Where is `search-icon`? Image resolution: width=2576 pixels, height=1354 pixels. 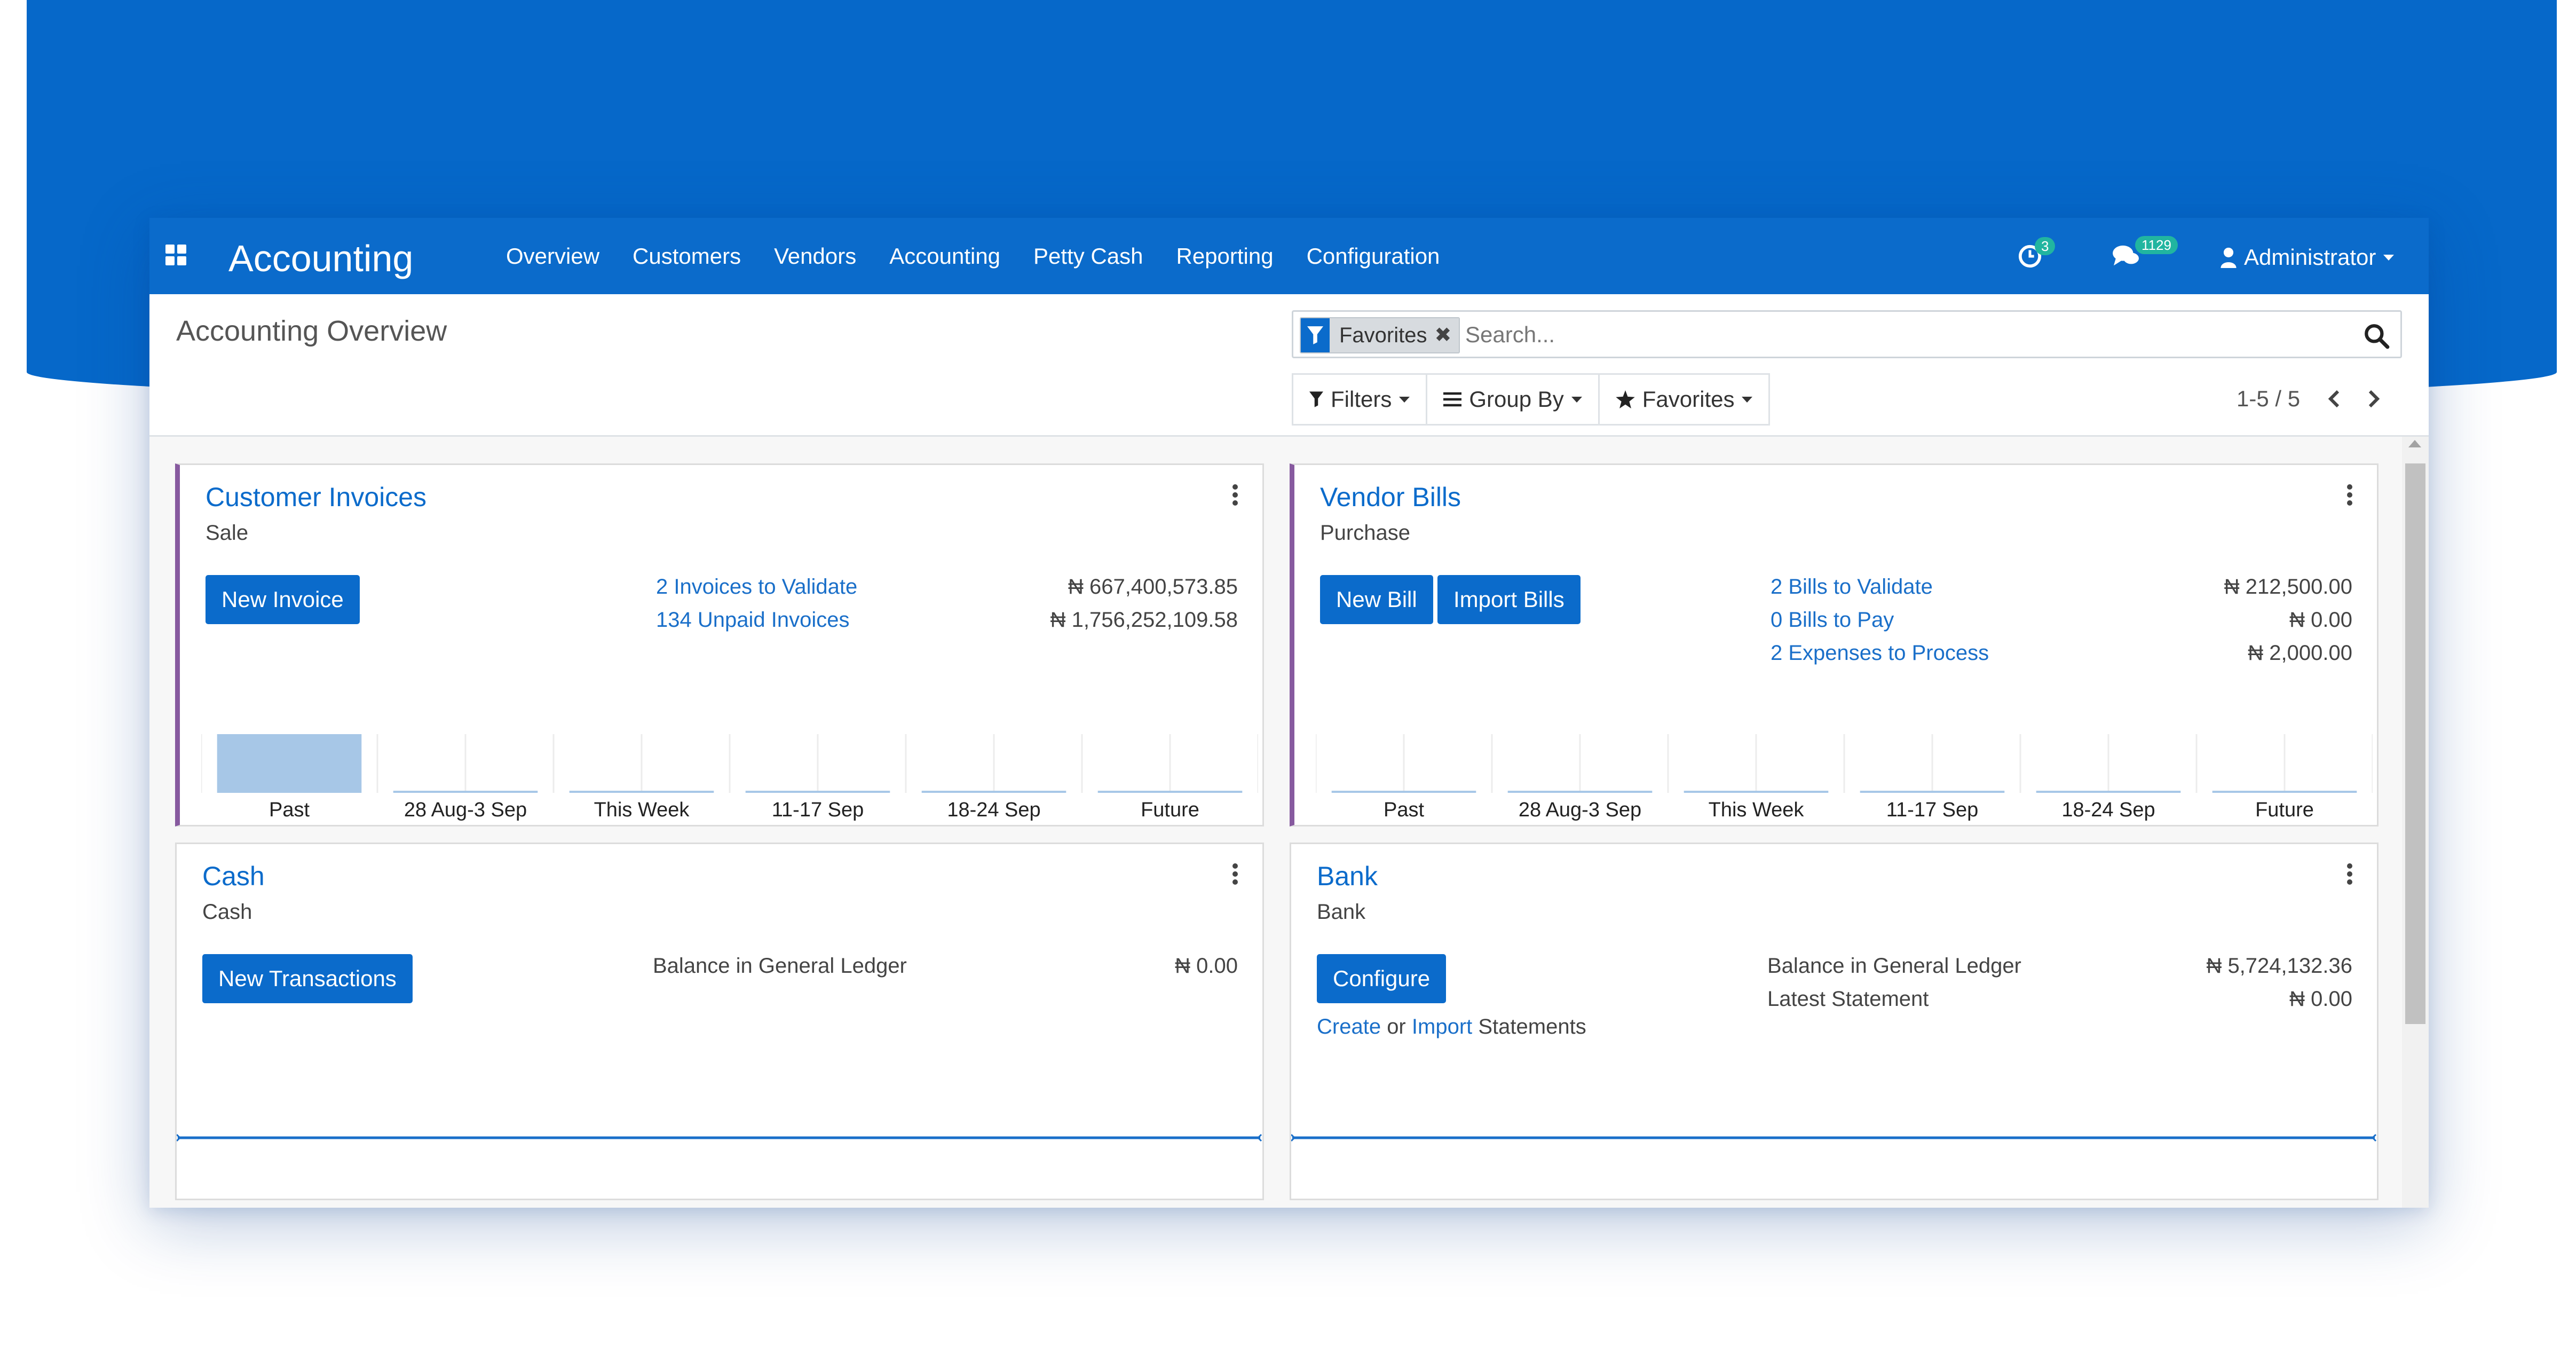 search-icon is located at coordinates (2376, 336).